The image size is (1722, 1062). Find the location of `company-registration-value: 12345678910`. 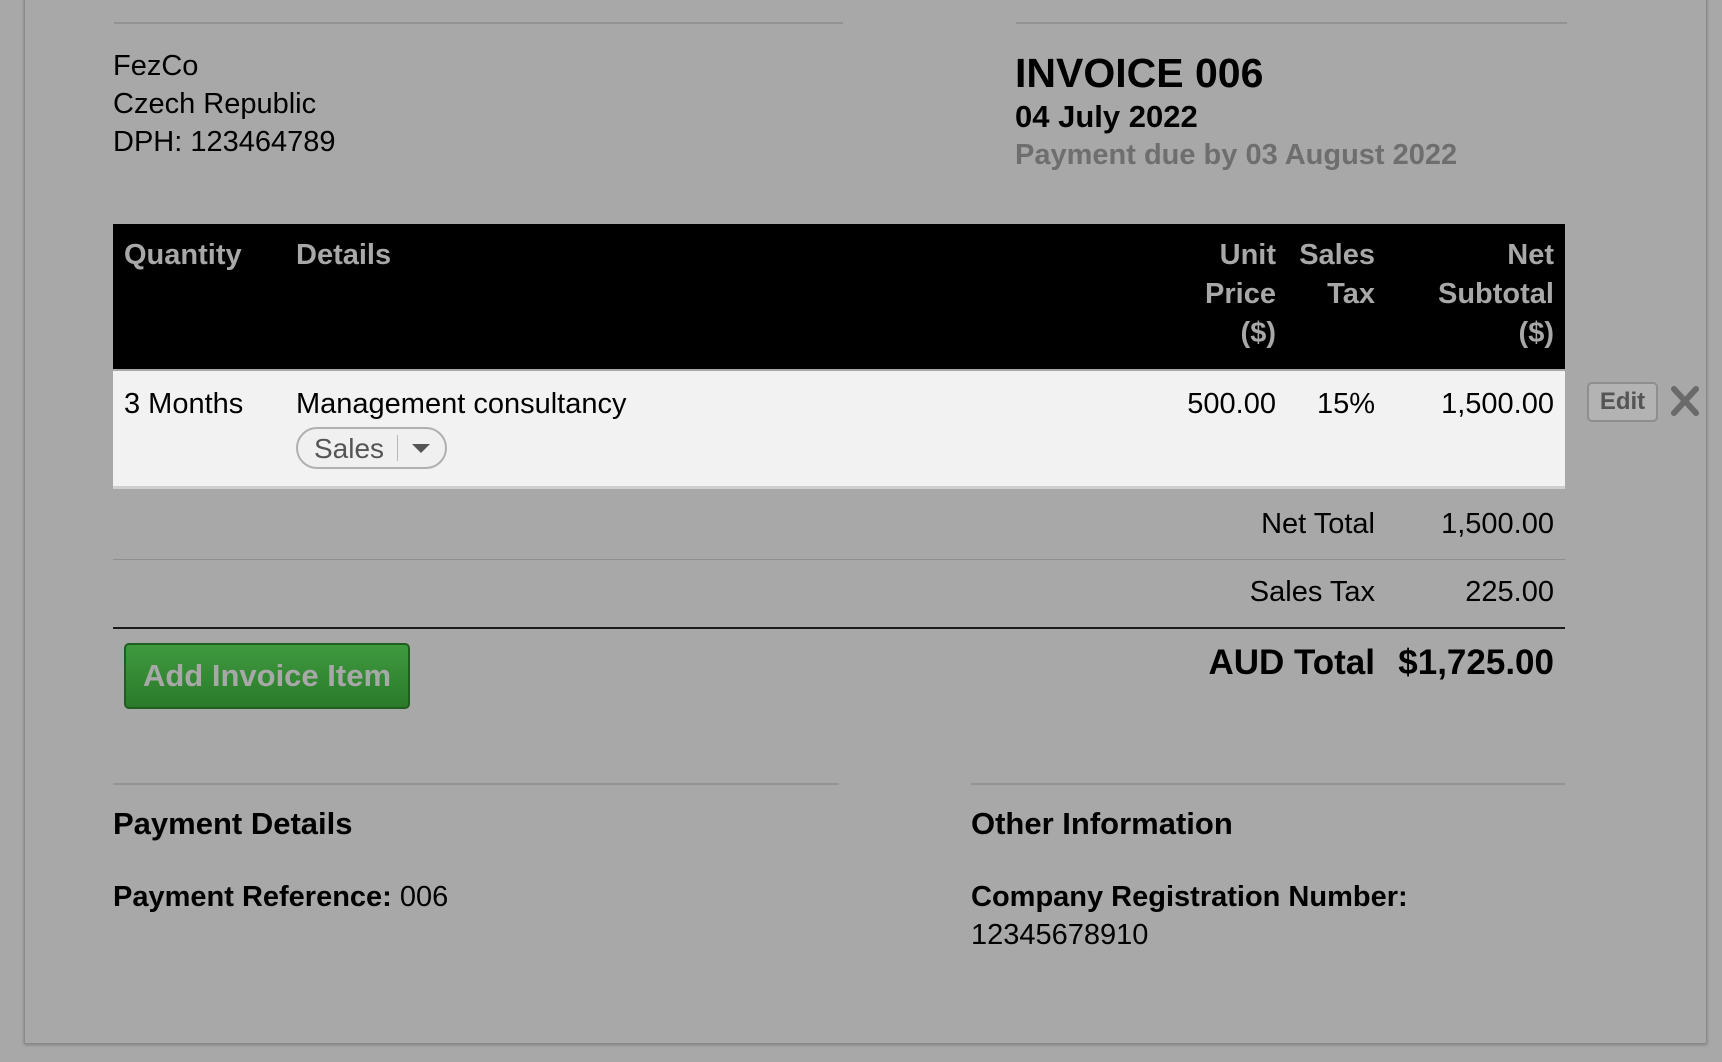

company-registration-value: 12345678910 is located at coordinates (1060, 935).